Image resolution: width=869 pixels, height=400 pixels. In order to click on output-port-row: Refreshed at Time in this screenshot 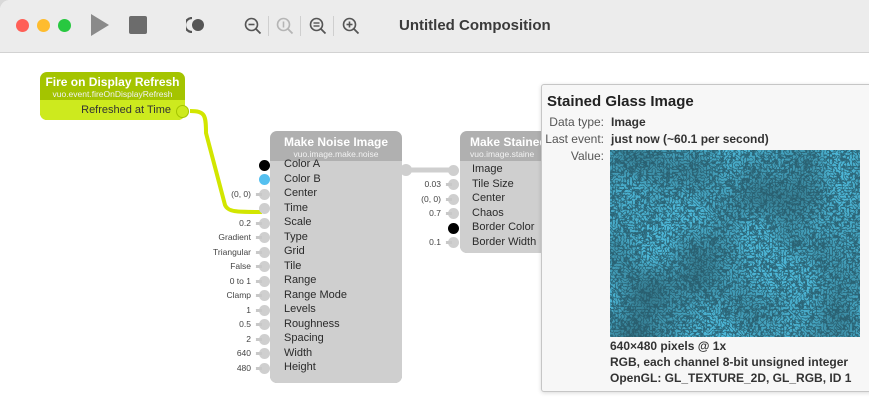, I will do `click(112, 110)`.